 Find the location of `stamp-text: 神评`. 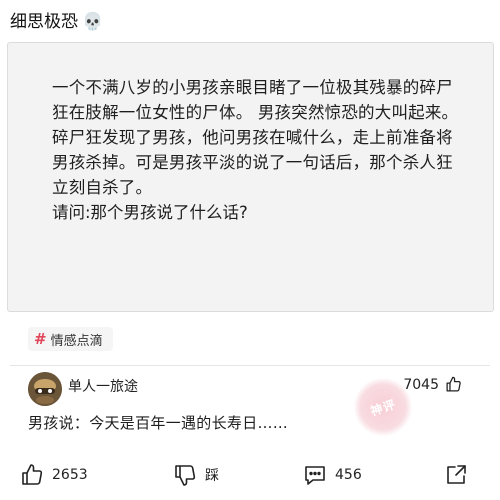

stamp-text: 神评 is located at coordinates (383, 407).